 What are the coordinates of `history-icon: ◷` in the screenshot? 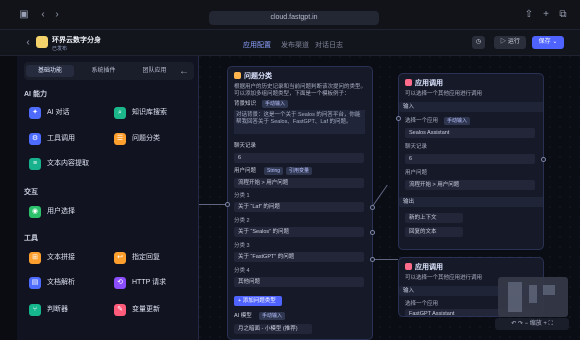 It's located at (478, 42).